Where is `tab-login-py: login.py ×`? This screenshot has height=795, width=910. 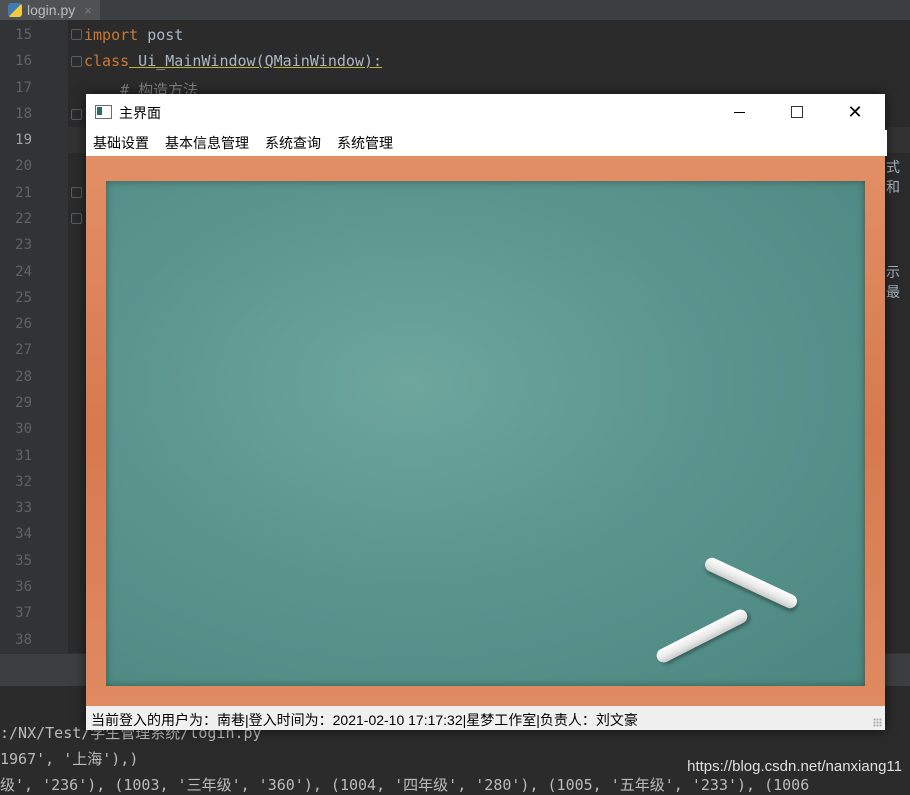 tab-login-py: login.py × is located at coordinates (50, 10).